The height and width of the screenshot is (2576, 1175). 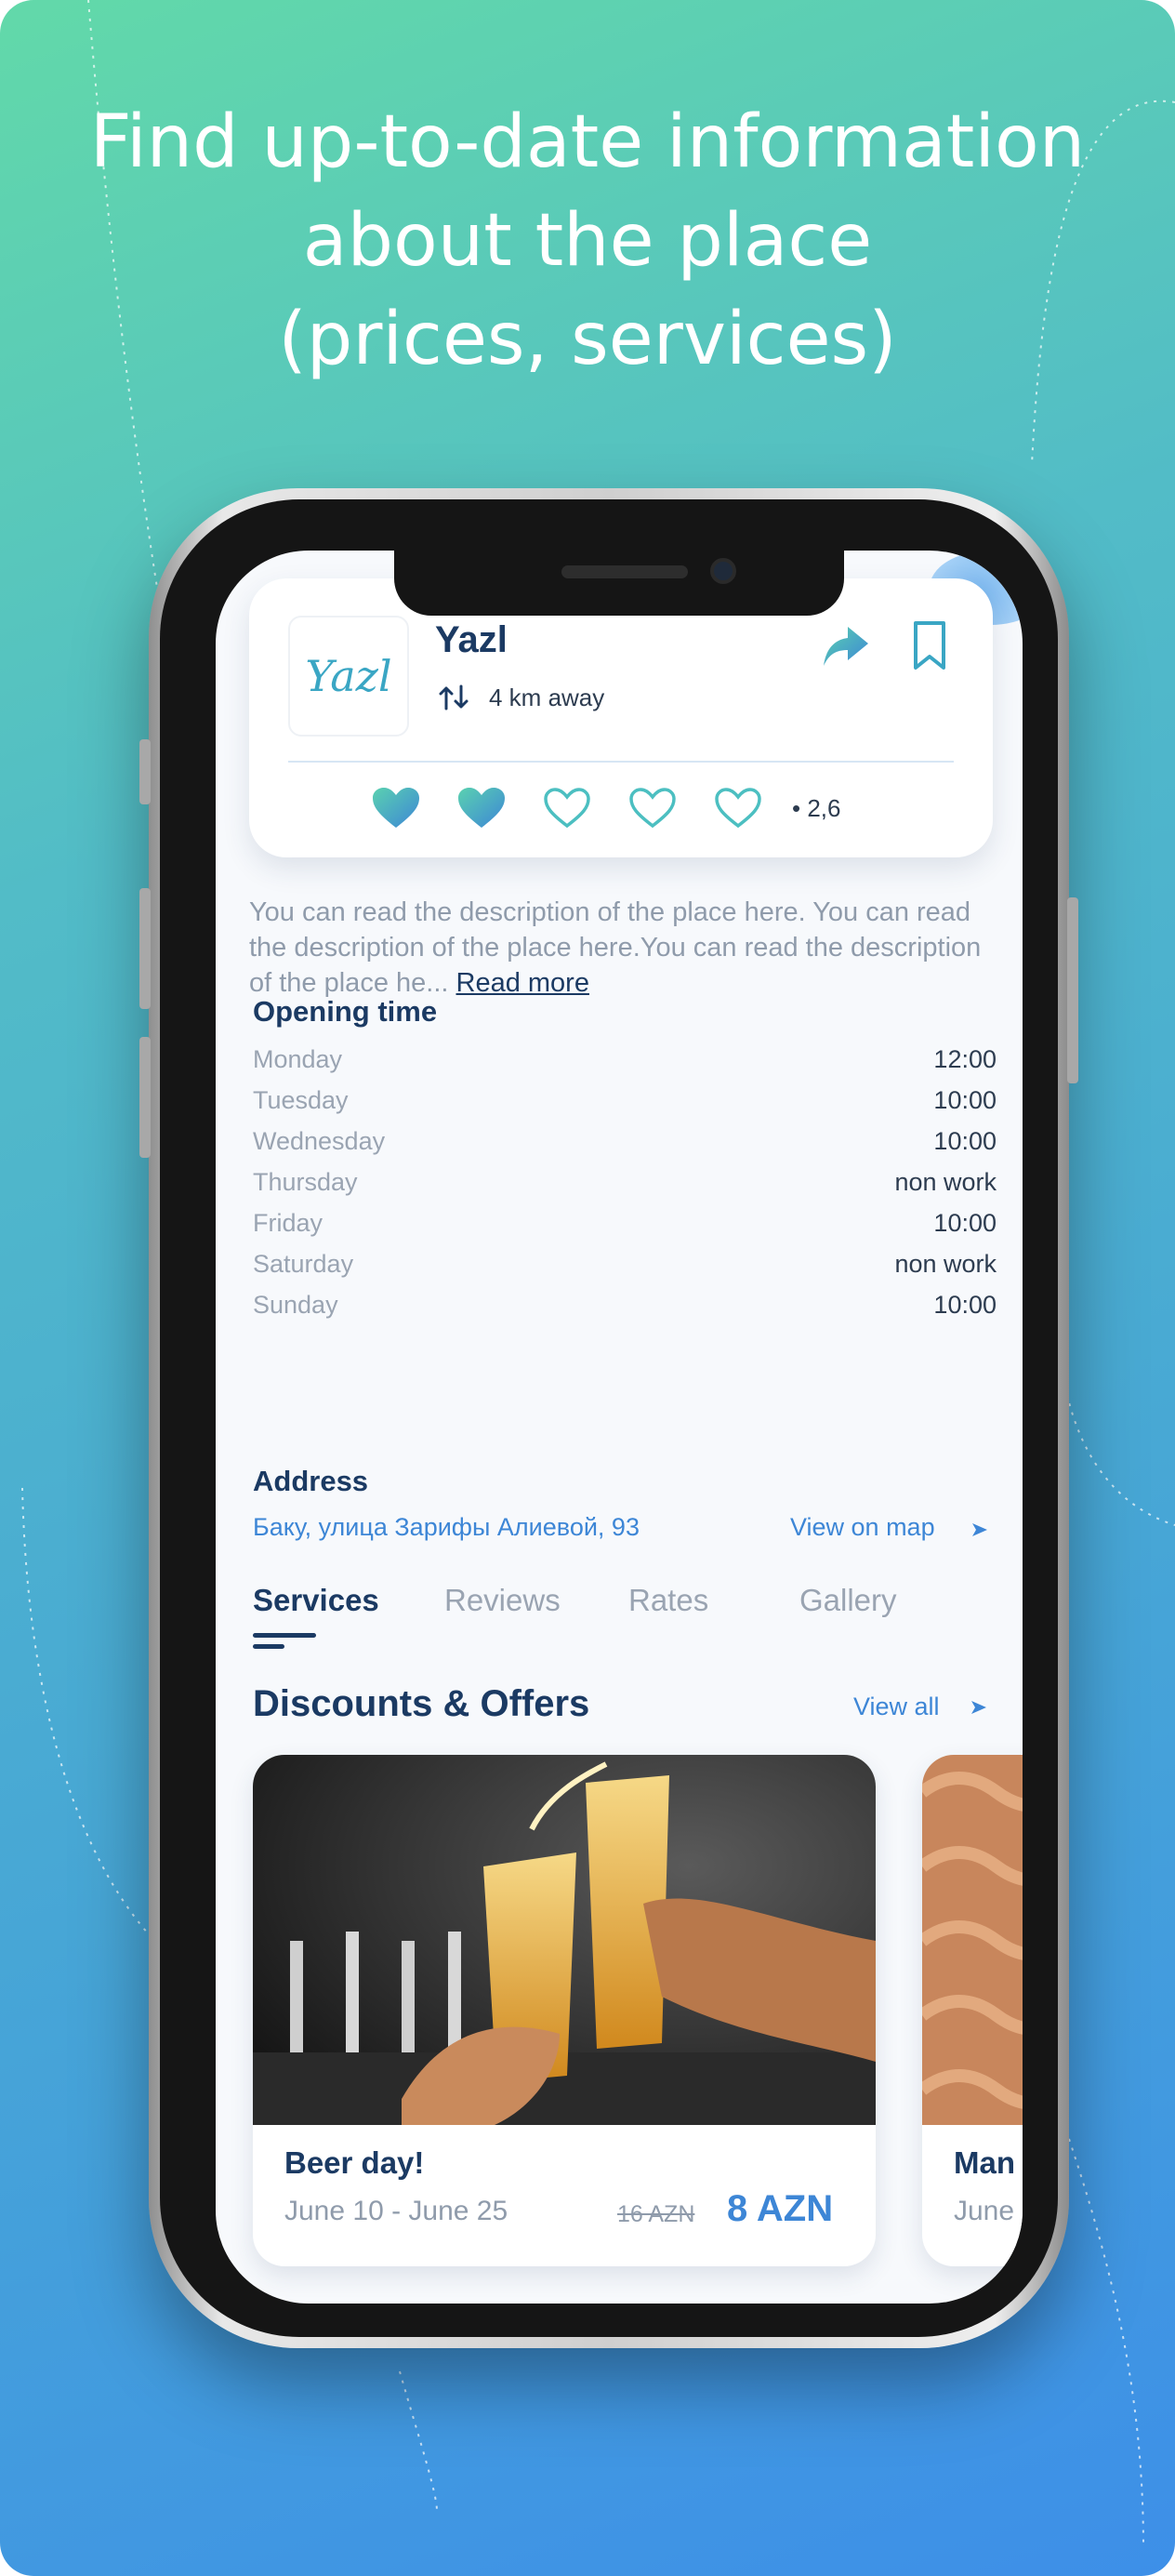 What do you see at coordinates (502, 1600) in the screenshot?
I see `tab-reviews: Reviews` at bounding box center [502, 1600].